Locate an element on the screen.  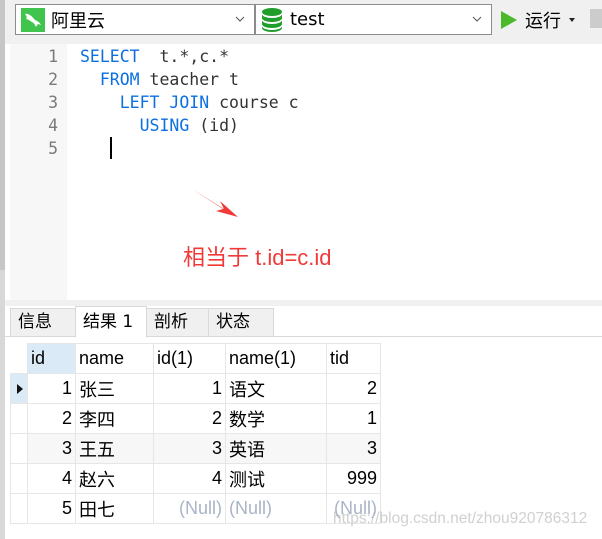
sql-keyword: SELECT is located at coordinates (110, 56).